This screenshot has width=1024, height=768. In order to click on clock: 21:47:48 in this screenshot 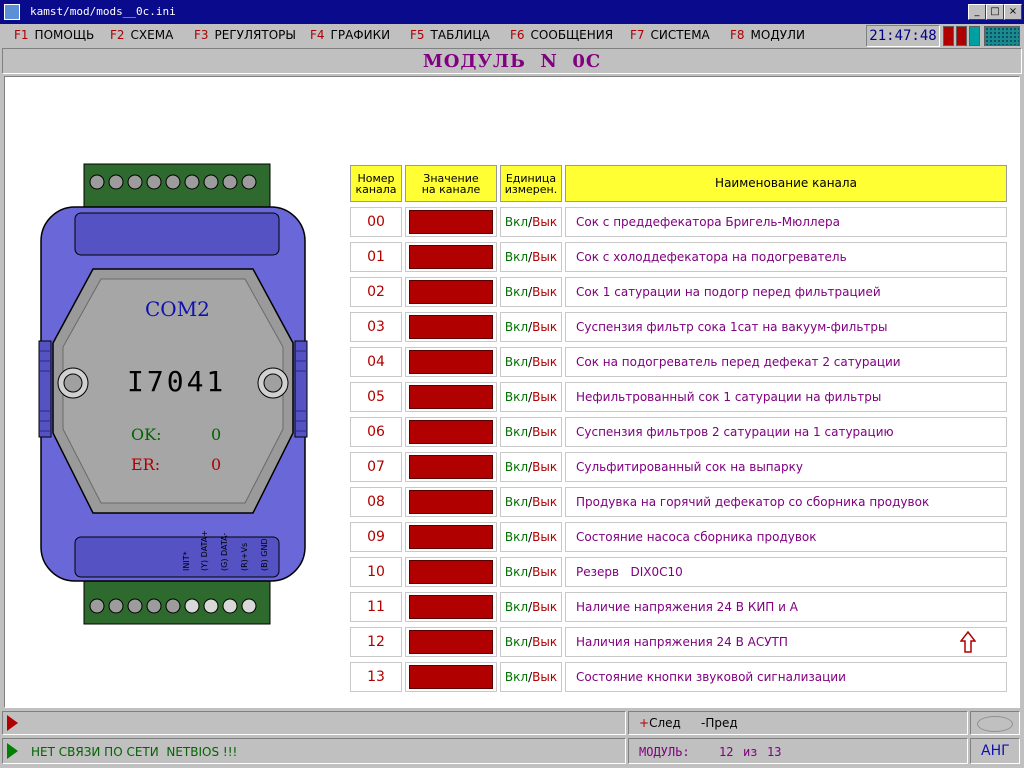, I will do `click(903, 36)`.